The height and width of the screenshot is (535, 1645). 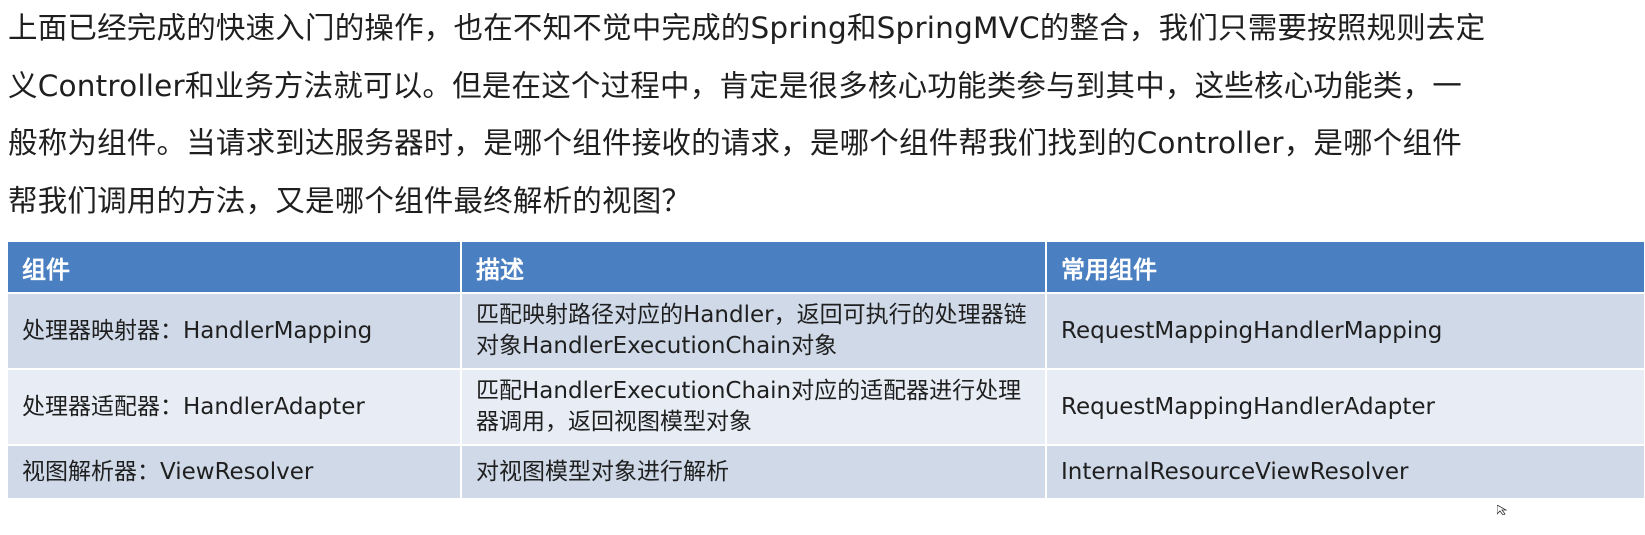 What do you see at coordinates (753, 472) in the screenshot?
I see `cell-description: 对视图模型对象进行解析` at bounding box center [753, 472].